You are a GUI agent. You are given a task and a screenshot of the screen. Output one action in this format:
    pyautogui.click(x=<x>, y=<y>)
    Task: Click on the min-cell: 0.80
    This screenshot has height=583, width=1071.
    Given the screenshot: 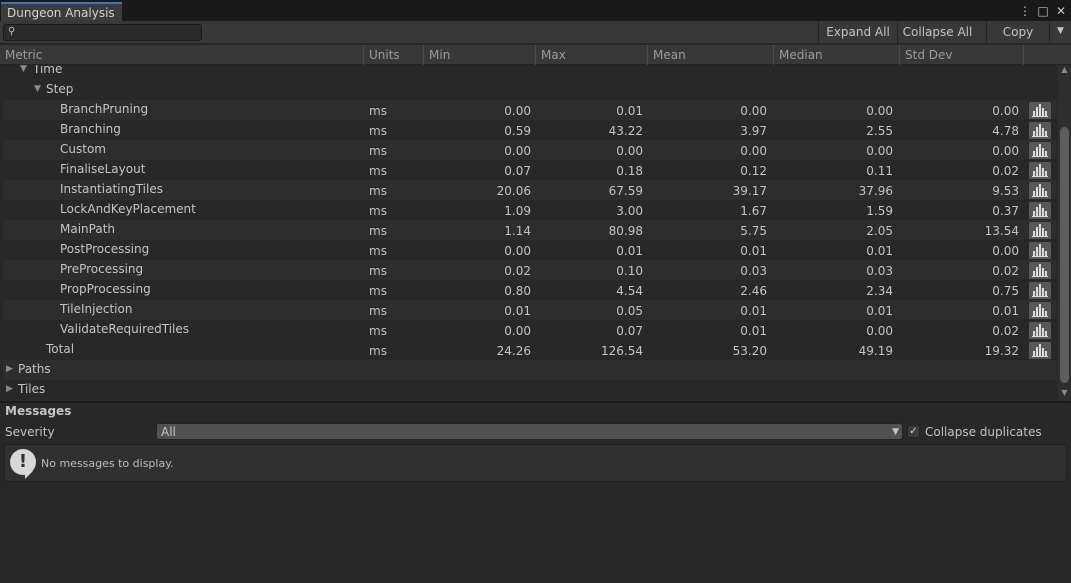 What is the action you would take?
    pyautogui.click(x=517, y=291)
    